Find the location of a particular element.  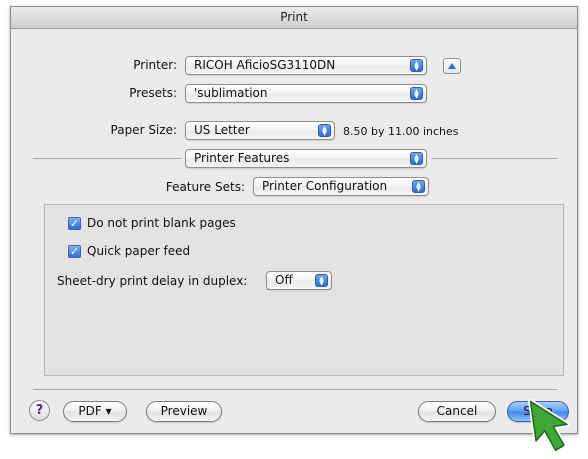

paper-size-popup: US Letter ▲ ▼ is located at coordinates (260, 130).